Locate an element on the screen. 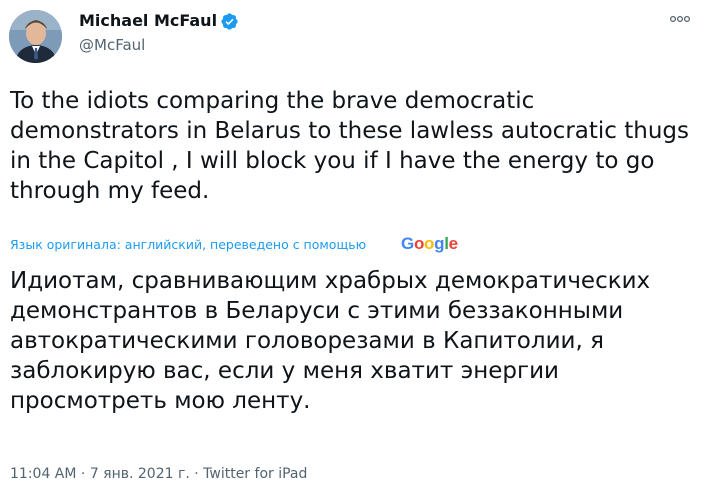  google-logo-letter: g is located at coordinates (439, 243).